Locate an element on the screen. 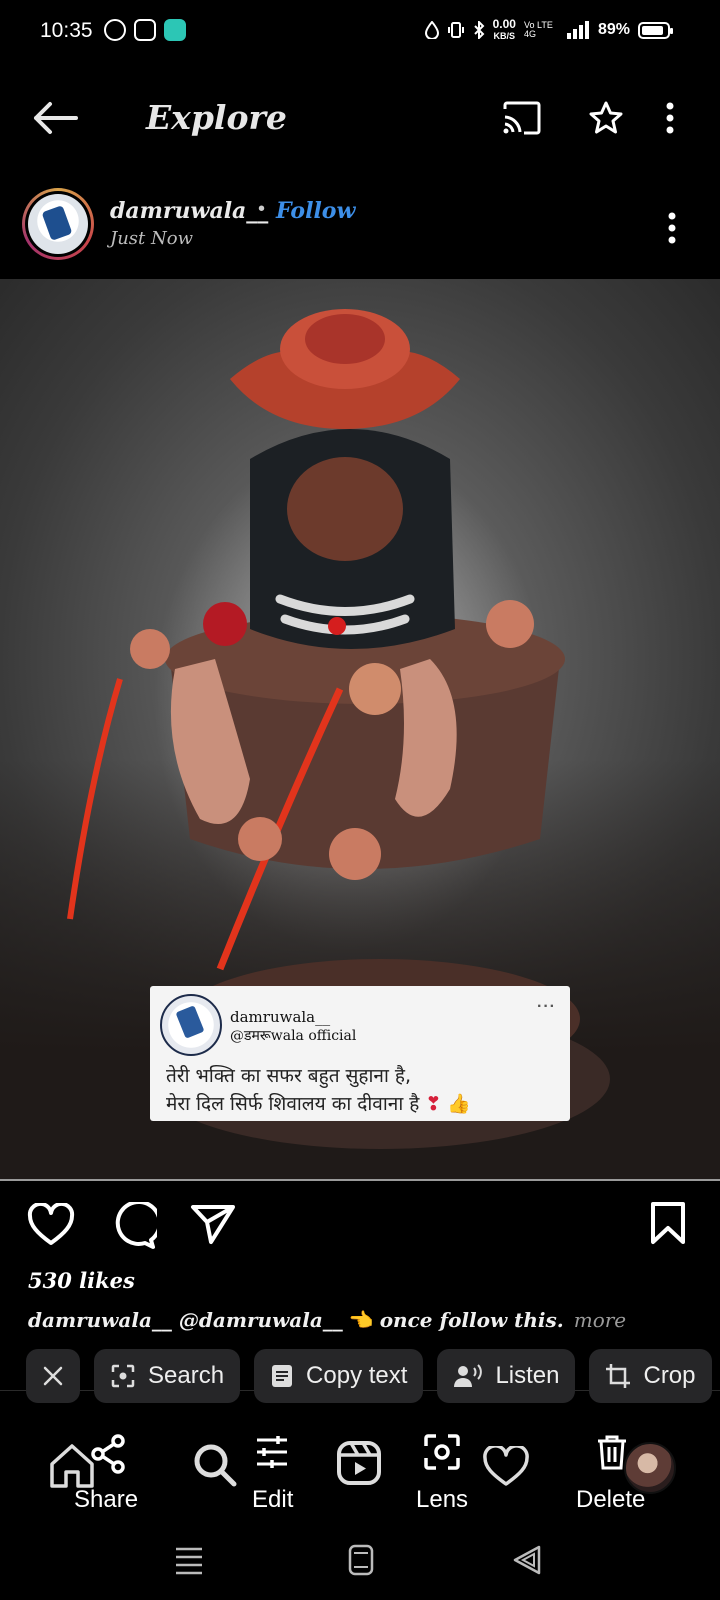 This screenshot has height=1600, width=720. lens-icon is located at coordinates (442, 1452).